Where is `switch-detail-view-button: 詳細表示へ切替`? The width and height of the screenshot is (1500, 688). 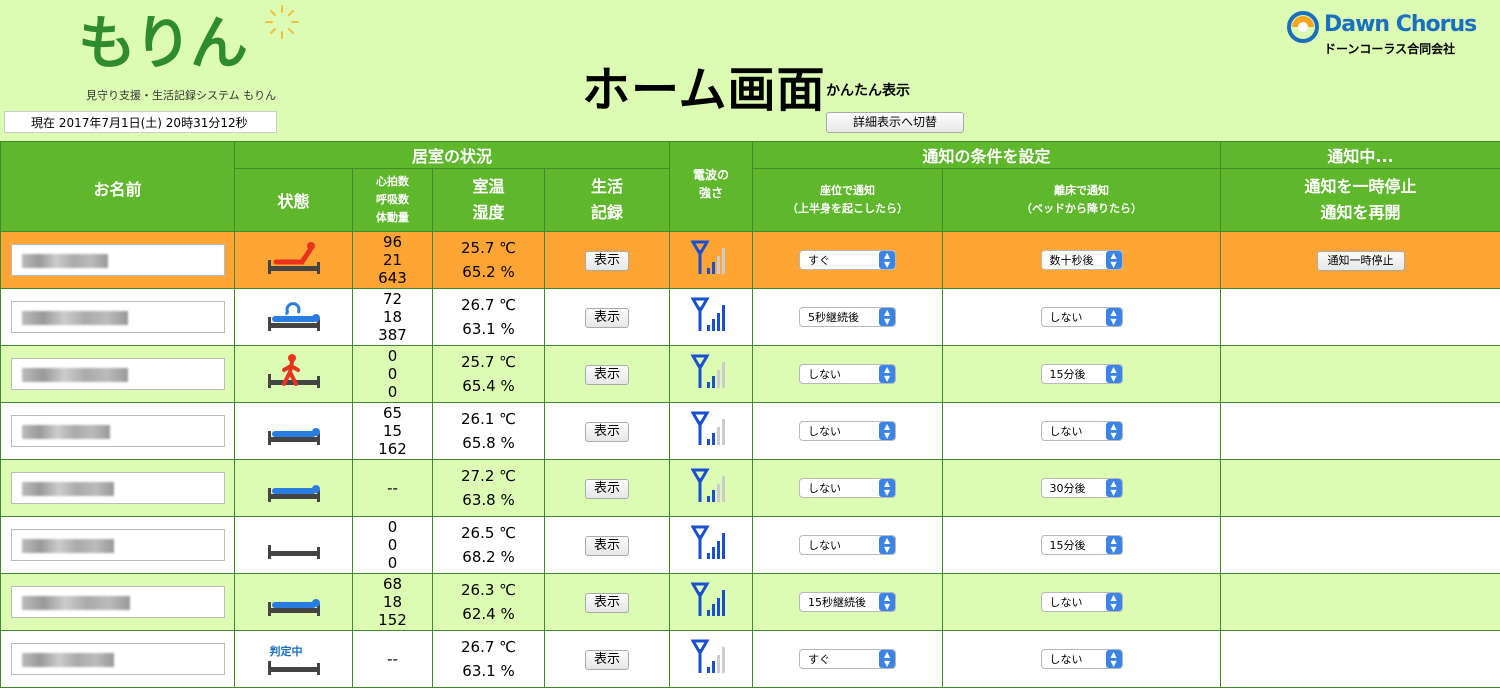 switch-detail-view-button: 詳細表示へ切替 is located at coordinates (895, 122).